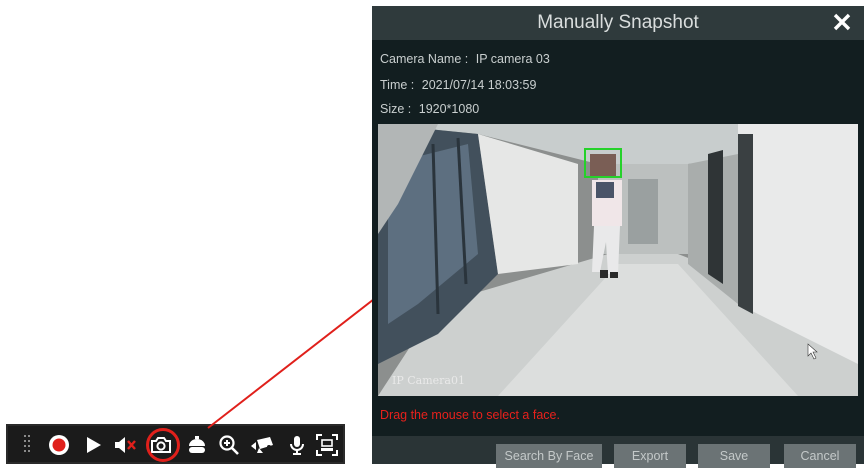 The width and height of the screenshot is (864, 468). I want to click on camera-name-row: Camera Name : IP camera 03, so click(465, 59).